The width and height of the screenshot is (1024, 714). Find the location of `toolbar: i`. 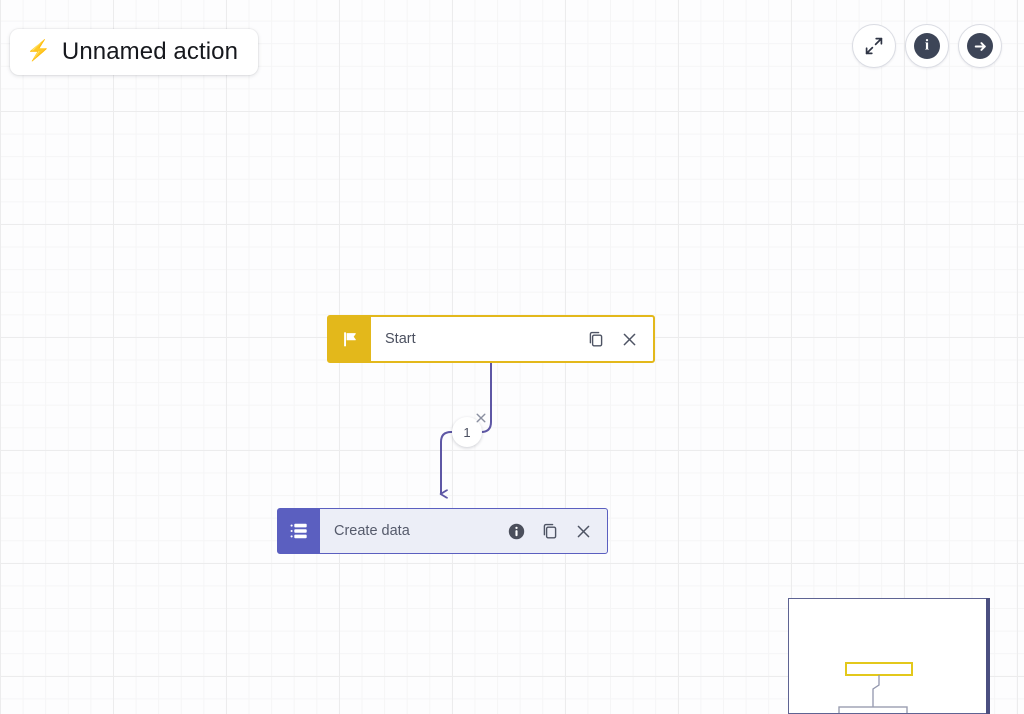

toolbar: i is located at coordinates (927, 46).